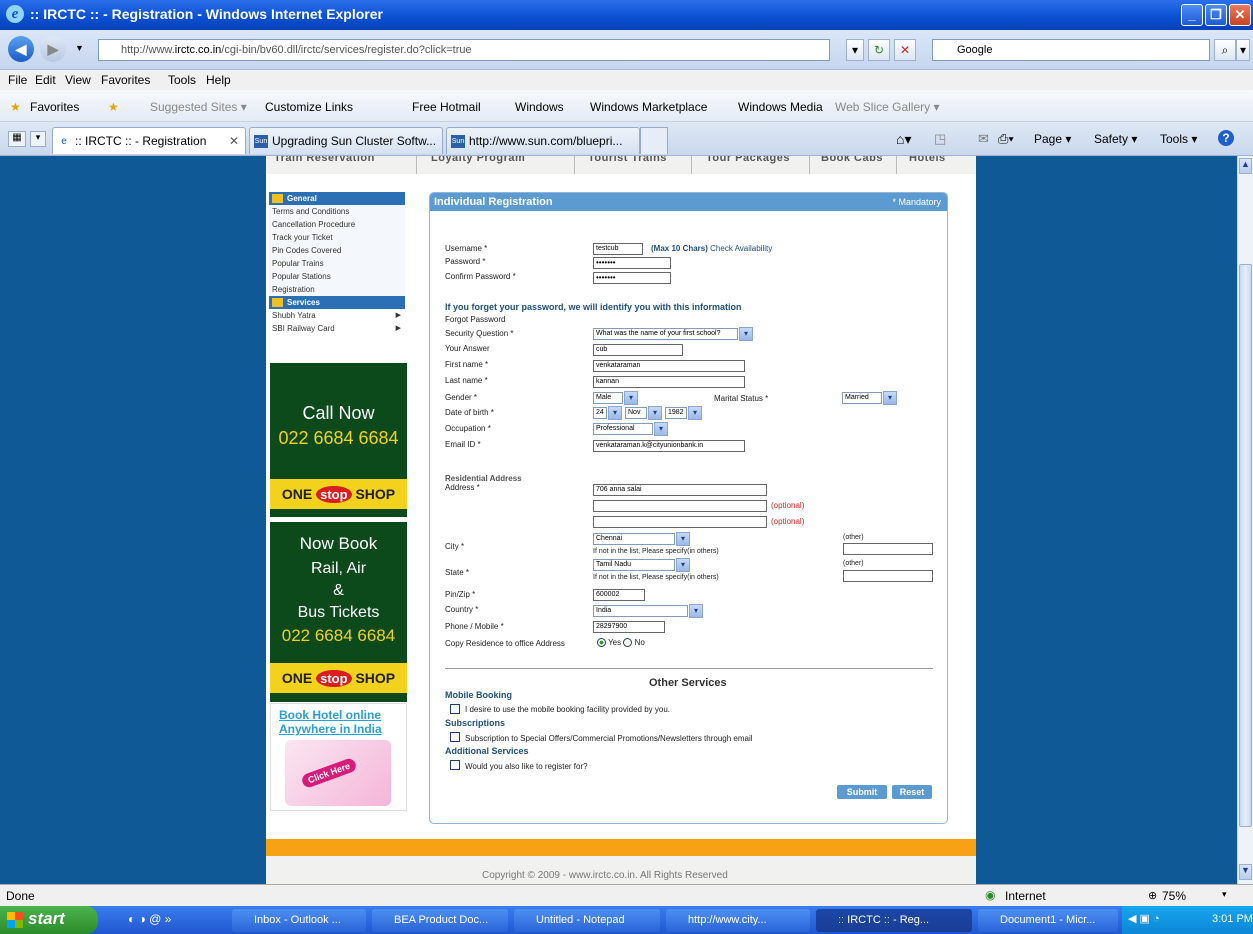 The image size is (1253, 934). I want to click on search-options-dropdown: ▾, so click(1243, 50).